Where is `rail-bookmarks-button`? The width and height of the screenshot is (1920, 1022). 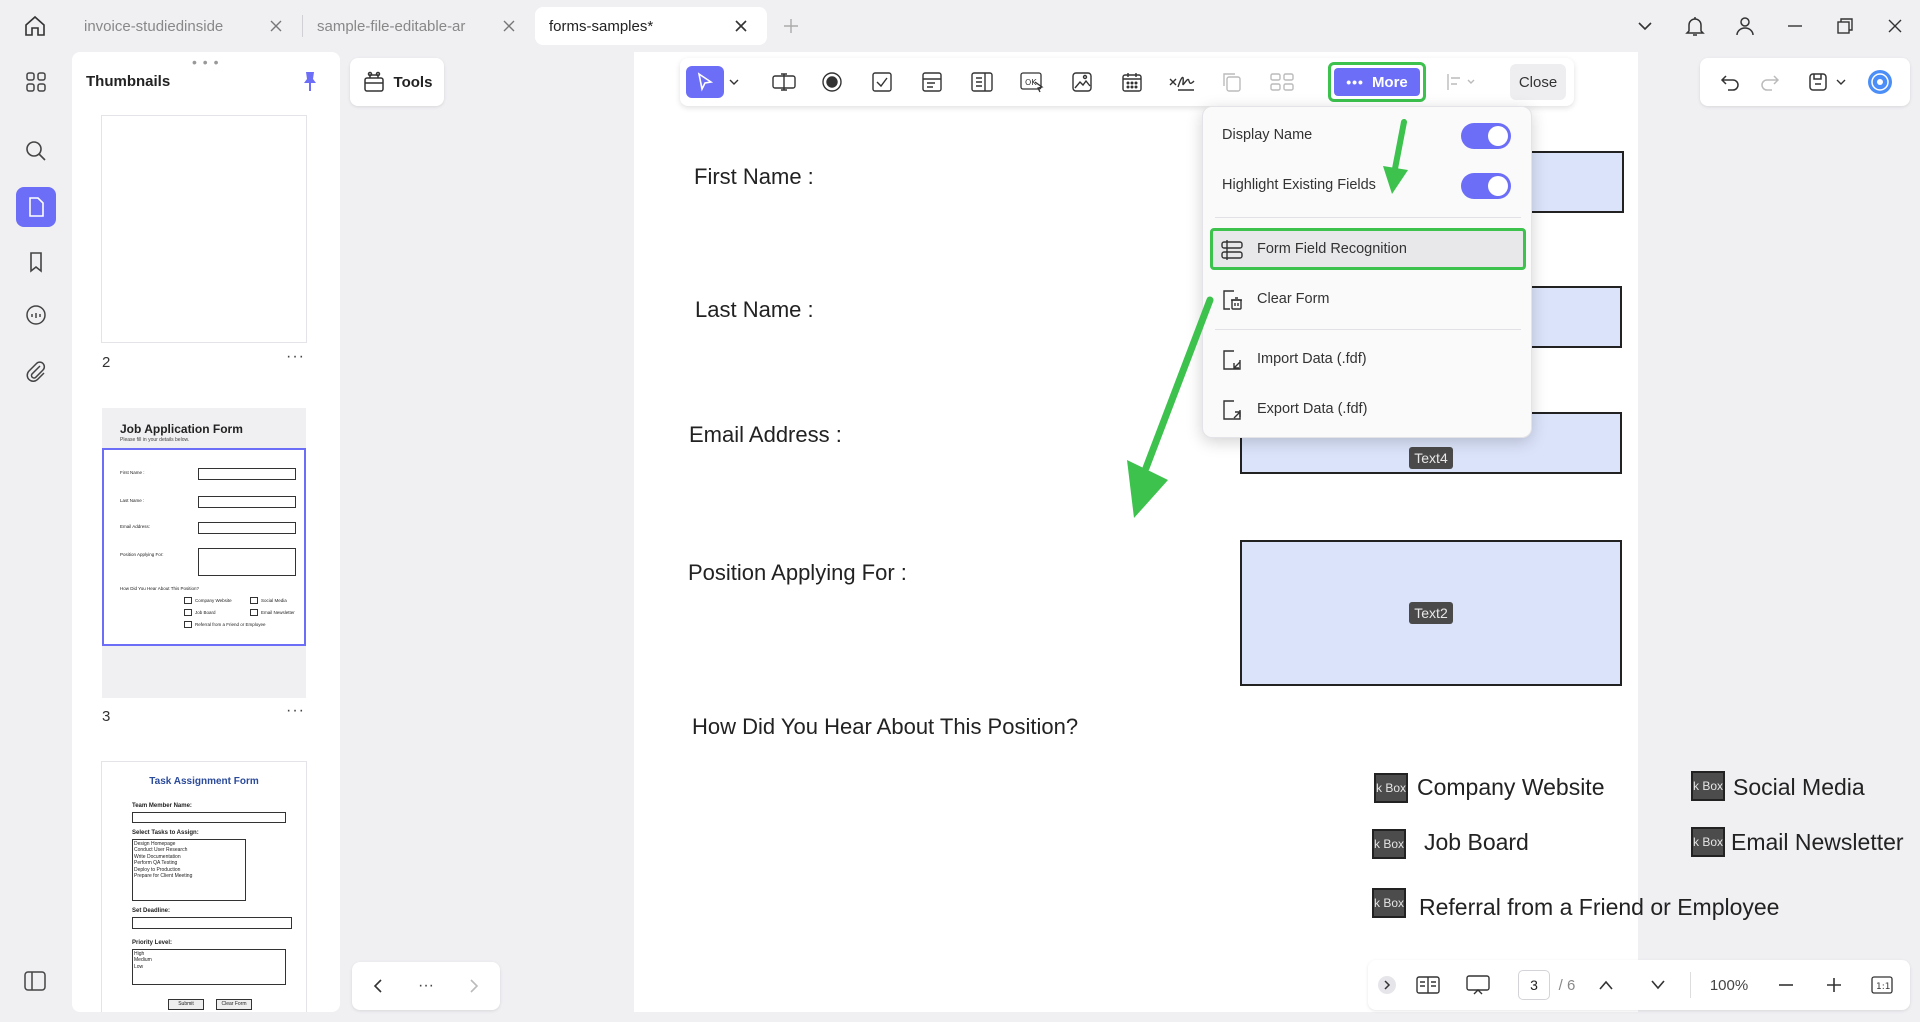 rail-bookmarks-button is located at coordinates (36, 262).